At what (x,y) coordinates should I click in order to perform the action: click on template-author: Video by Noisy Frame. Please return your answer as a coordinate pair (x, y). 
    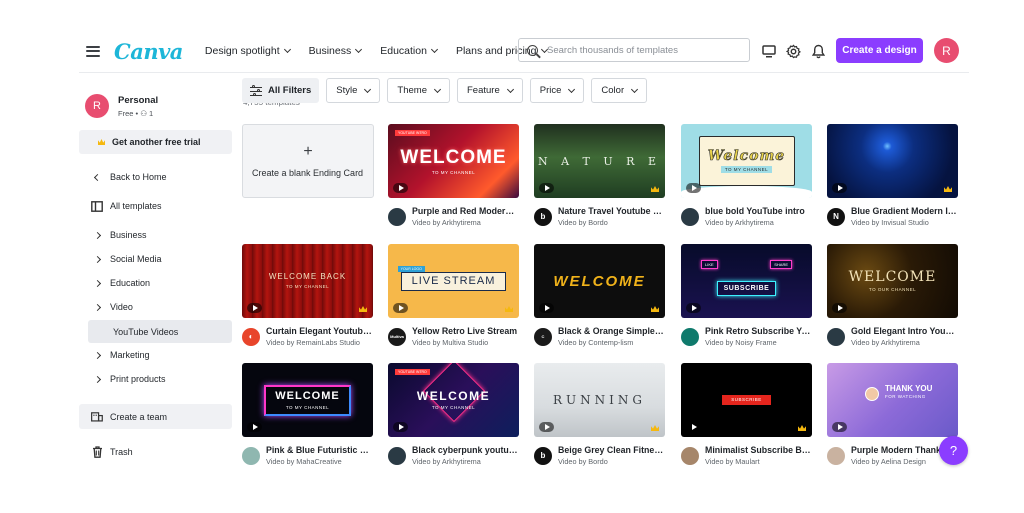
    Looking at the image, I should click on (741, 342).